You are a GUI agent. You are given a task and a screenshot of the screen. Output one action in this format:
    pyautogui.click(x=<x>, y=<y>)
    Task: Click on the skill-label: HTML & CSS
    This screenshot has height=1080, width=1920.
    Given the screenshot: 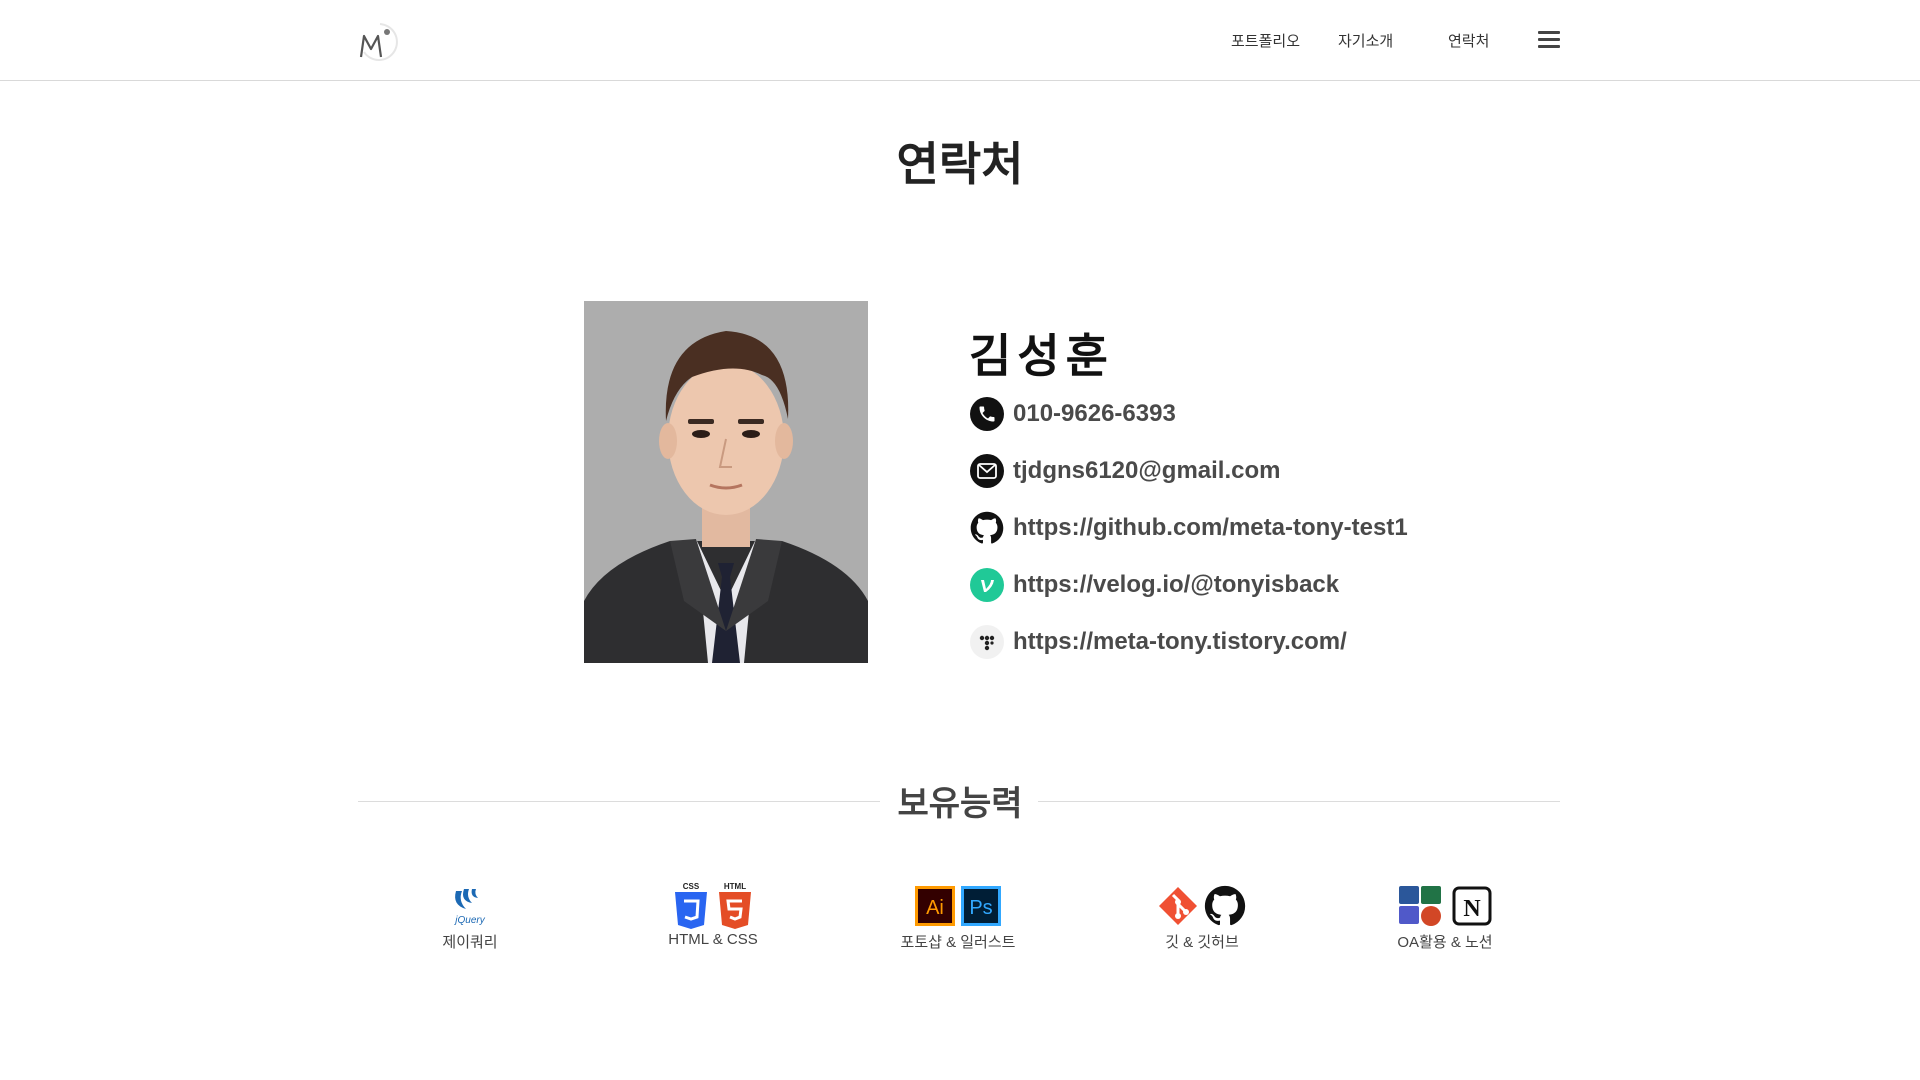 What is the action you would take?
    pyautogui.click(x=713, y=939)
    